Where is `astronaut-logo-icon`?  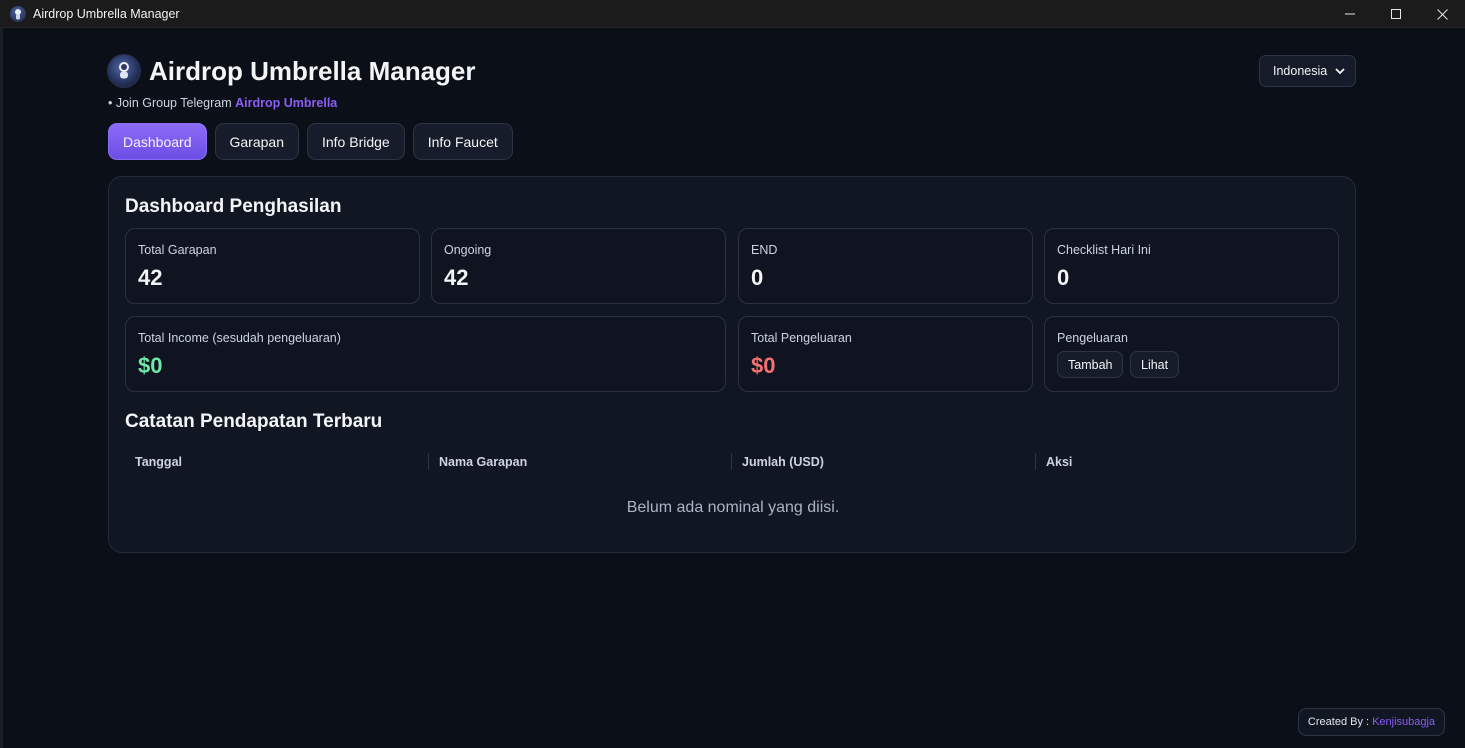
astronaut-logo-icon is located at coordinates (124, 71).